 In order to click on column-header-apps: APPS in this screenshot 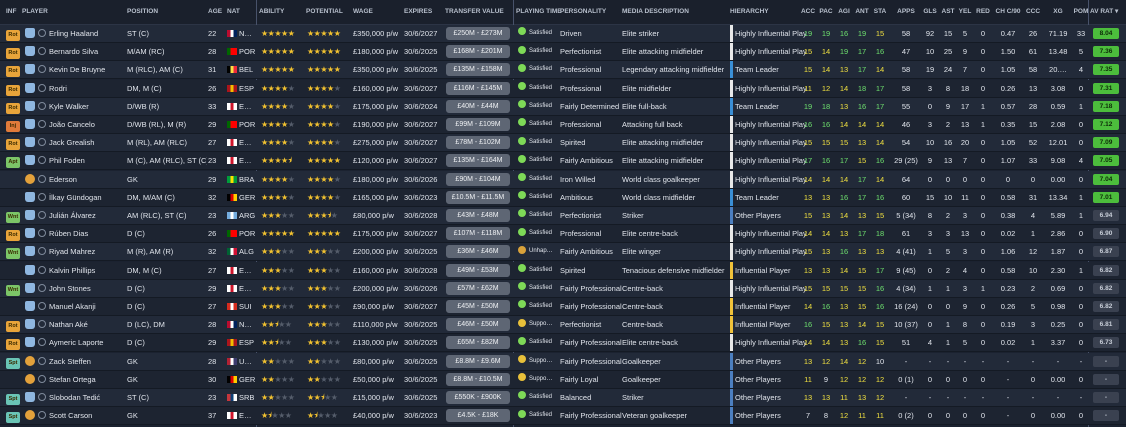, I will do `click(906, 12)`.